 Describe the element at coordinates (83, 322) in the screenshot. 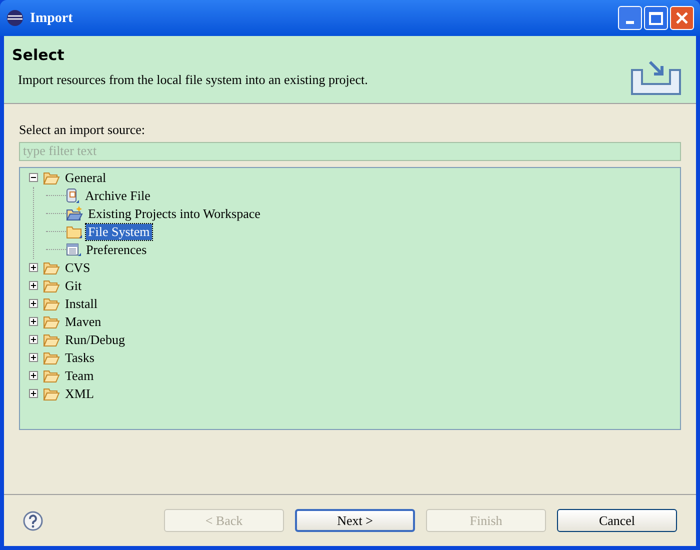

I see `tree-item: Maven` at that location.